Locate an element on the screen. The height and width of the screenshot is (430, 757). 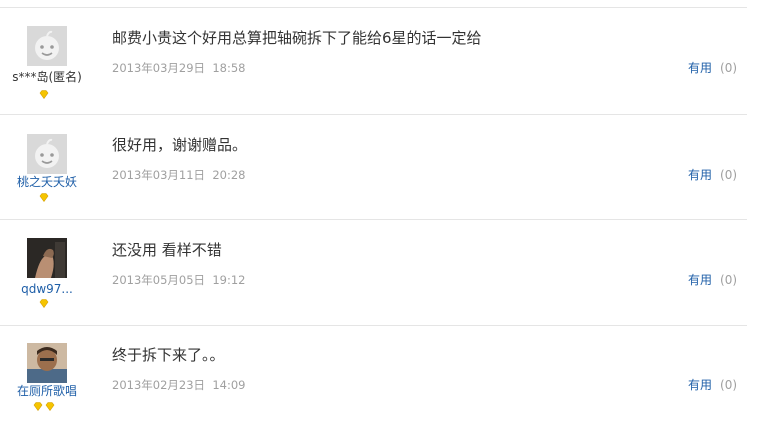
review-time: 18:58 is located at coordinates (229, 68).